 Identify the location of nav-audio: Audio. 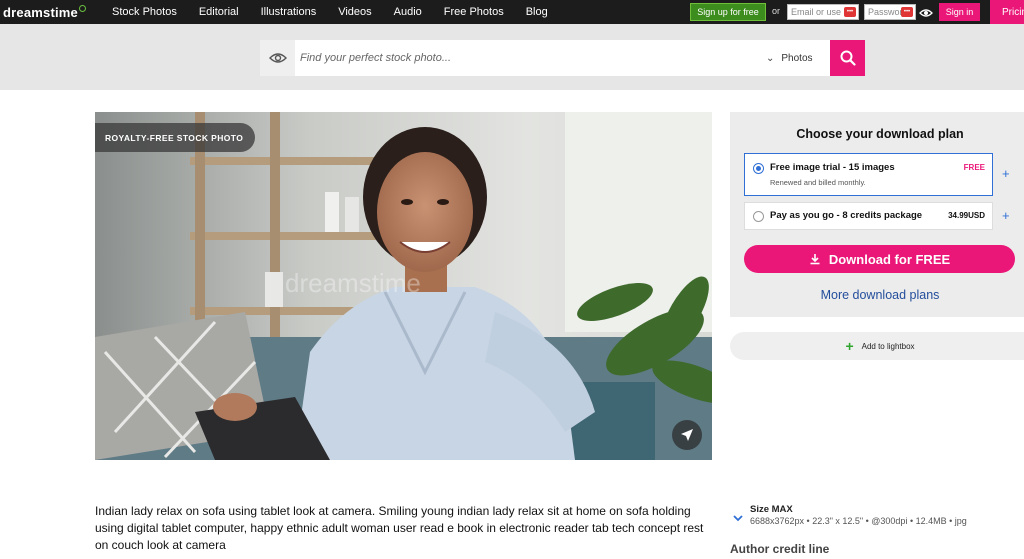
(408, 12).